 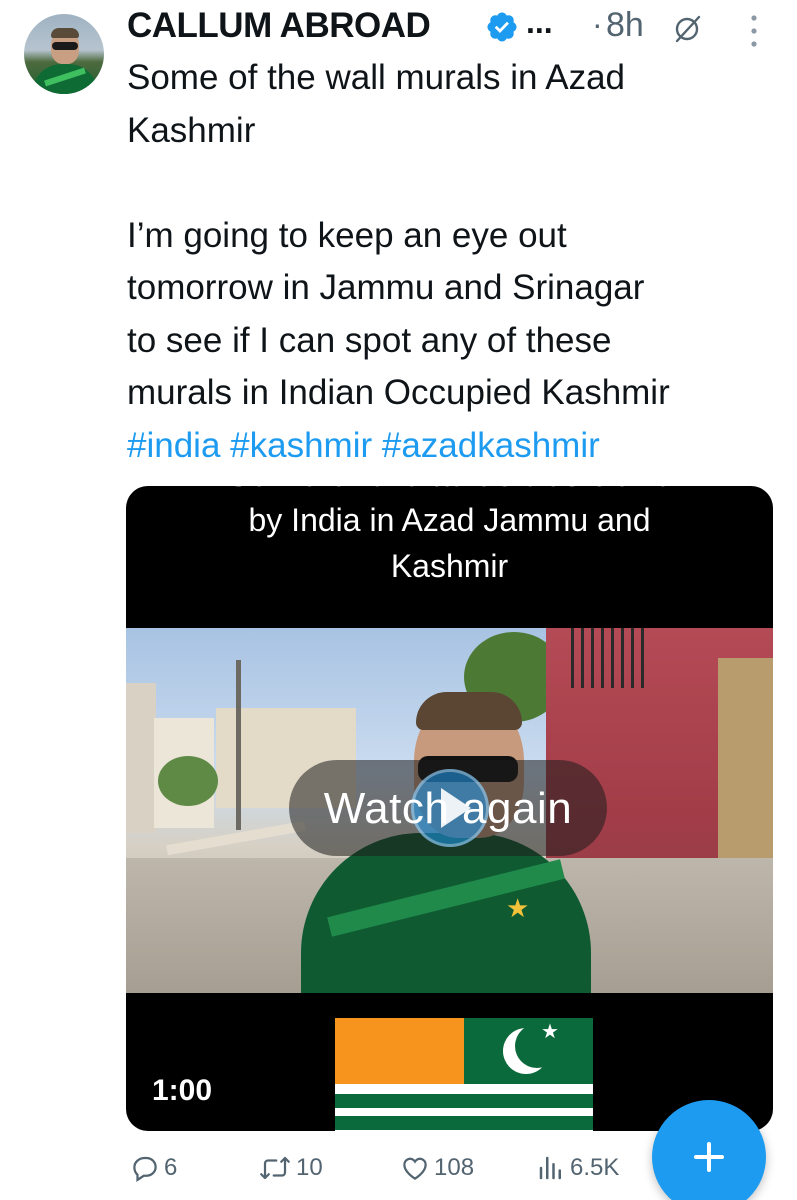 I want to click on flag-saffron-panel, so click(x=399, y=1051).